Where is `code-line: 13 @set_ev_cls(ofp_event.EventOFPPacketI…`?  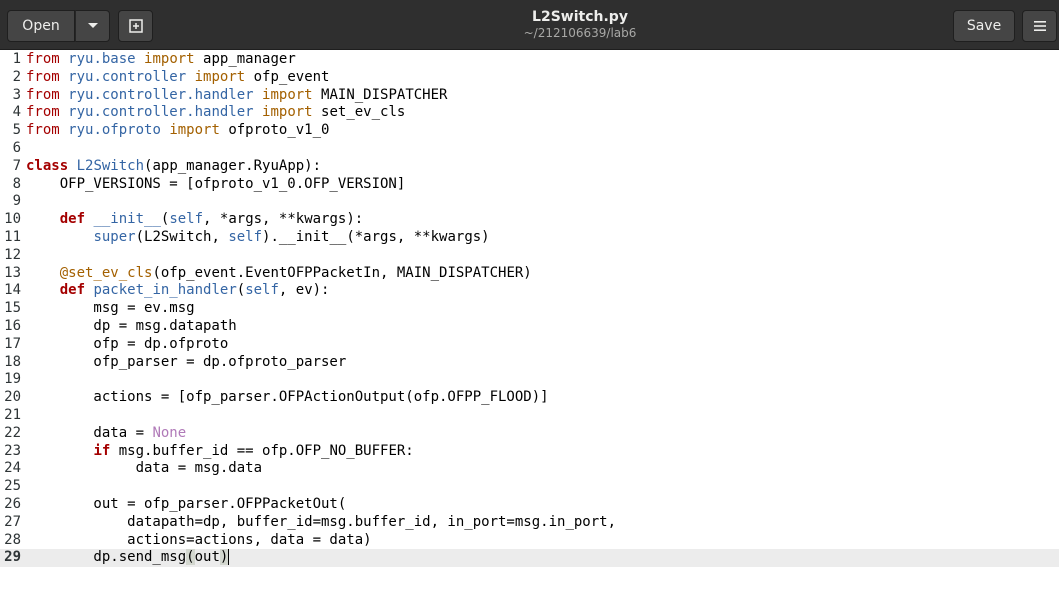
code-line: 13 @set_ev_cls(ofp_event.EventOFPPacketI… is located at coordinates (529, 274).